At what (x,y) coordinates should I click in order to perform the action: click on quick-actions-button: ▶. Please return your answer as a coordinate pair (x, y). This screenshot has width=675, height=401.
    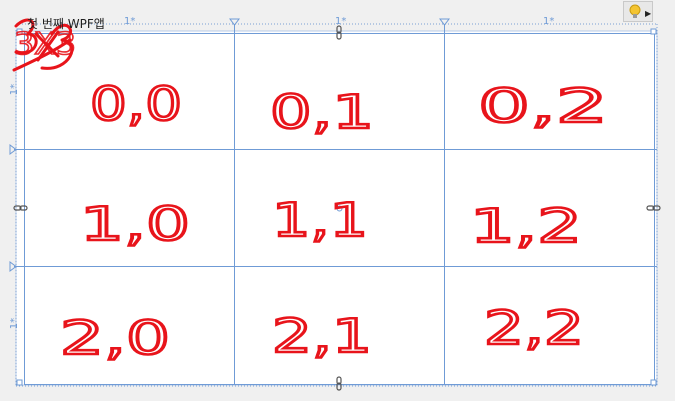
    Looking at the image, I should click on (638, 11).